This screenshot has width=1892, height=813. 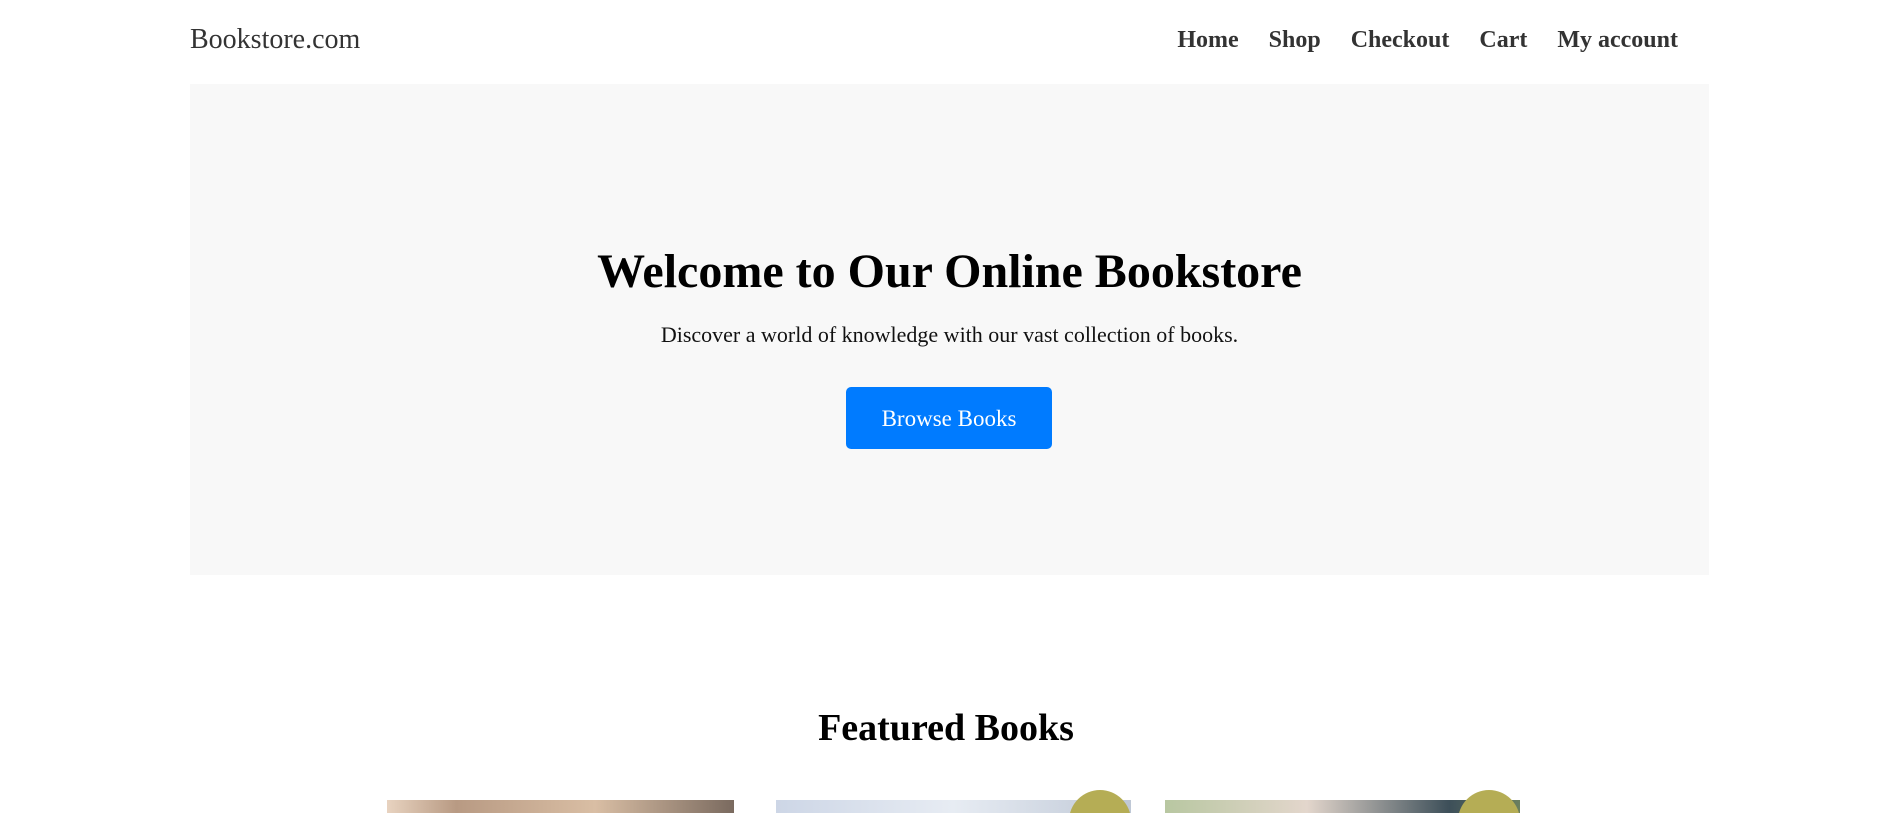 I want to click on nav-shop-link: Shop, so click(x=1295, y=40).